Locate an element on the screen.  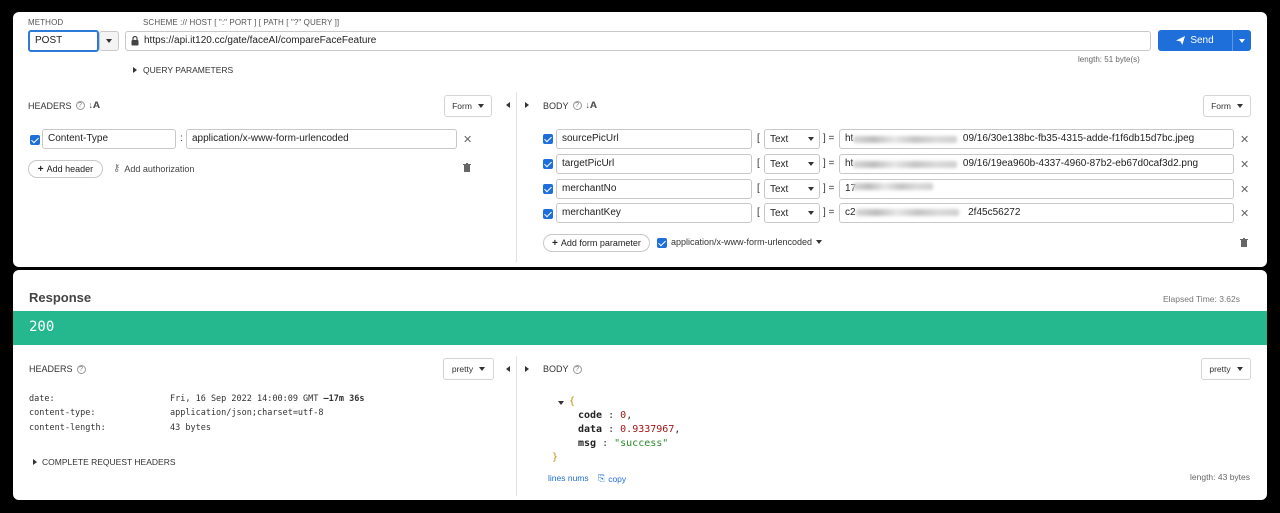
method-select: POST is located at coordinates (63, 41).